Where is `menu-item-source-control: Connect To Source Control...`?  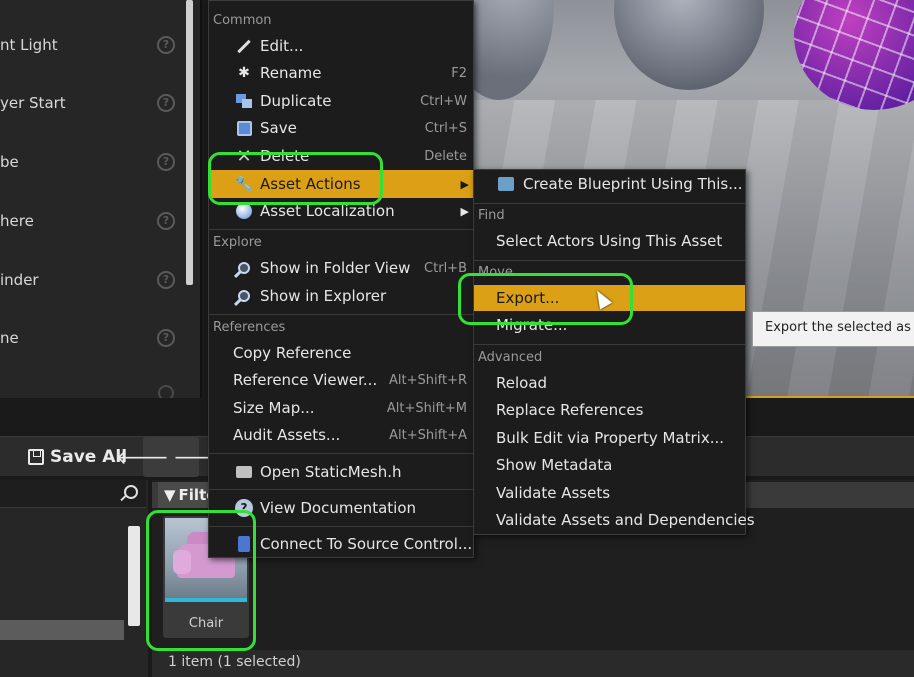 menu-item-source-control: Connect To Source Control... is located at coordinates (341, 544).